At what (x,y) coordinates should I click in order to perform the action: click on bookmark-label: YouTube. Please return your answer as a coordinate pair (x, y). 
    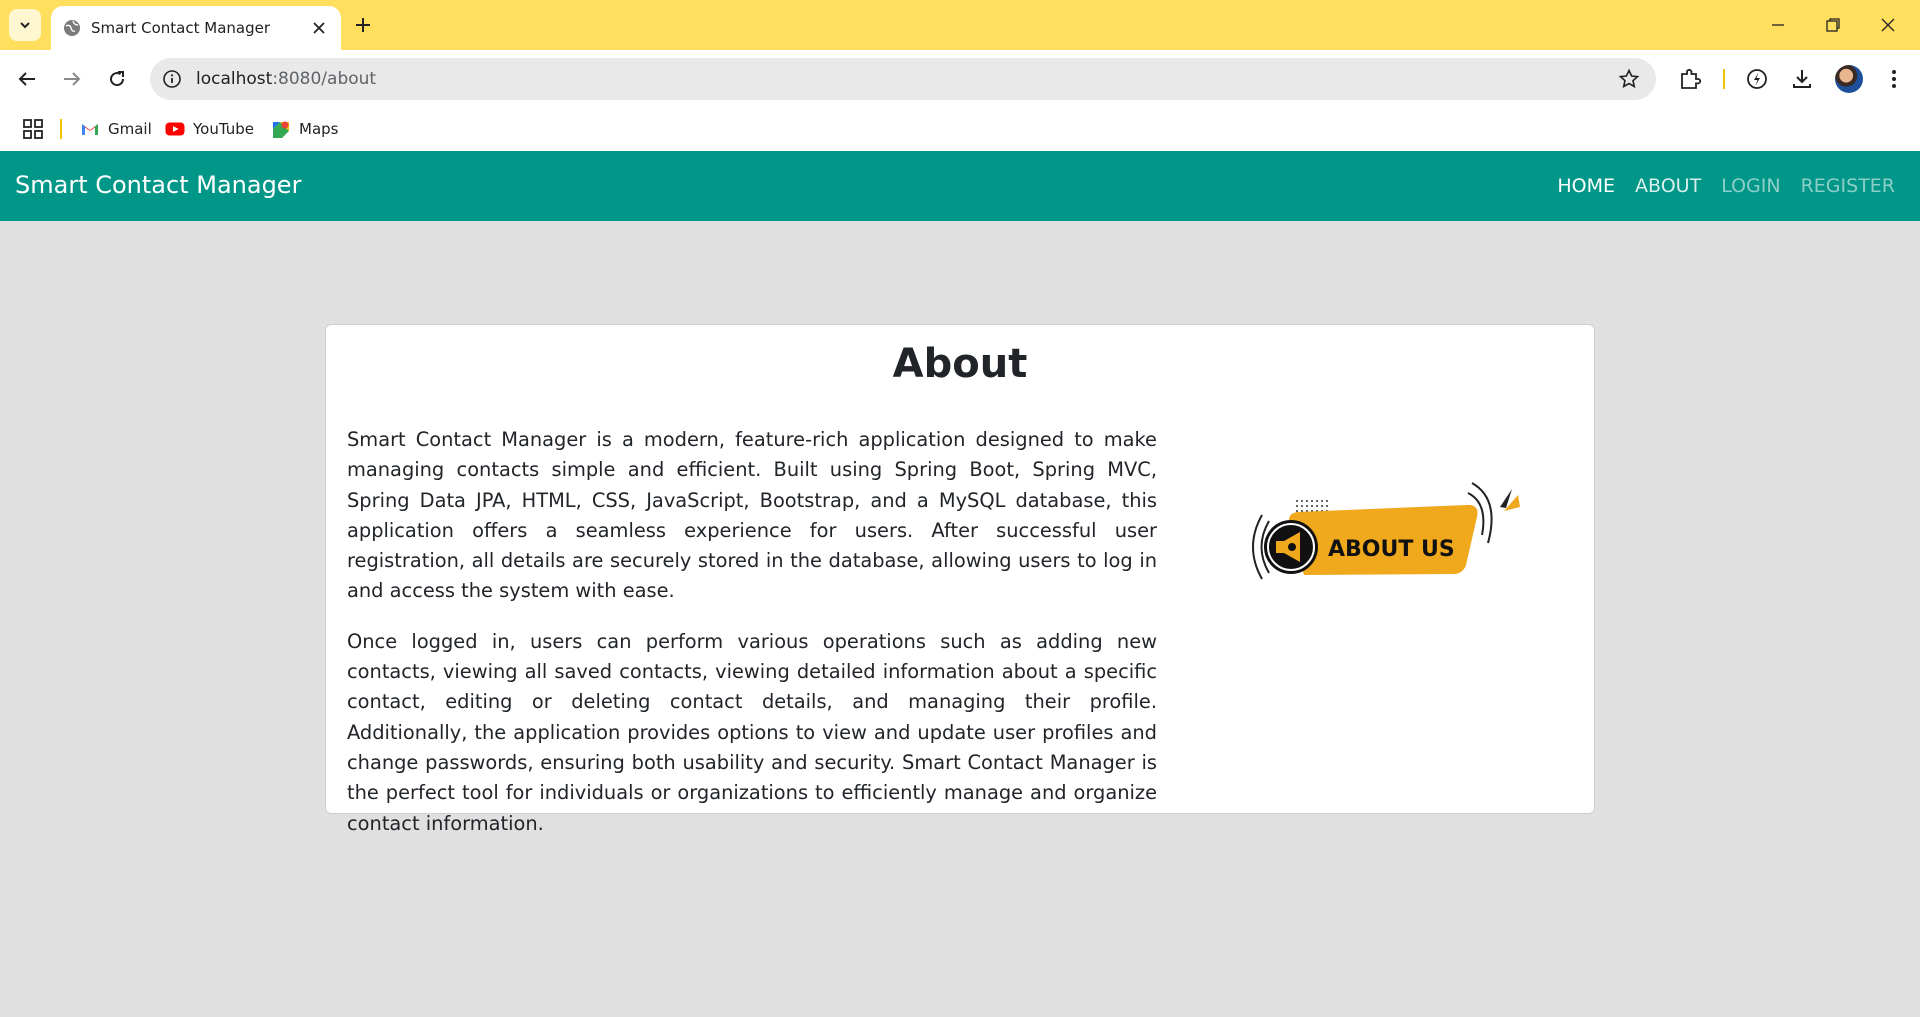
    Looking at the image, I should click on (223, 129).